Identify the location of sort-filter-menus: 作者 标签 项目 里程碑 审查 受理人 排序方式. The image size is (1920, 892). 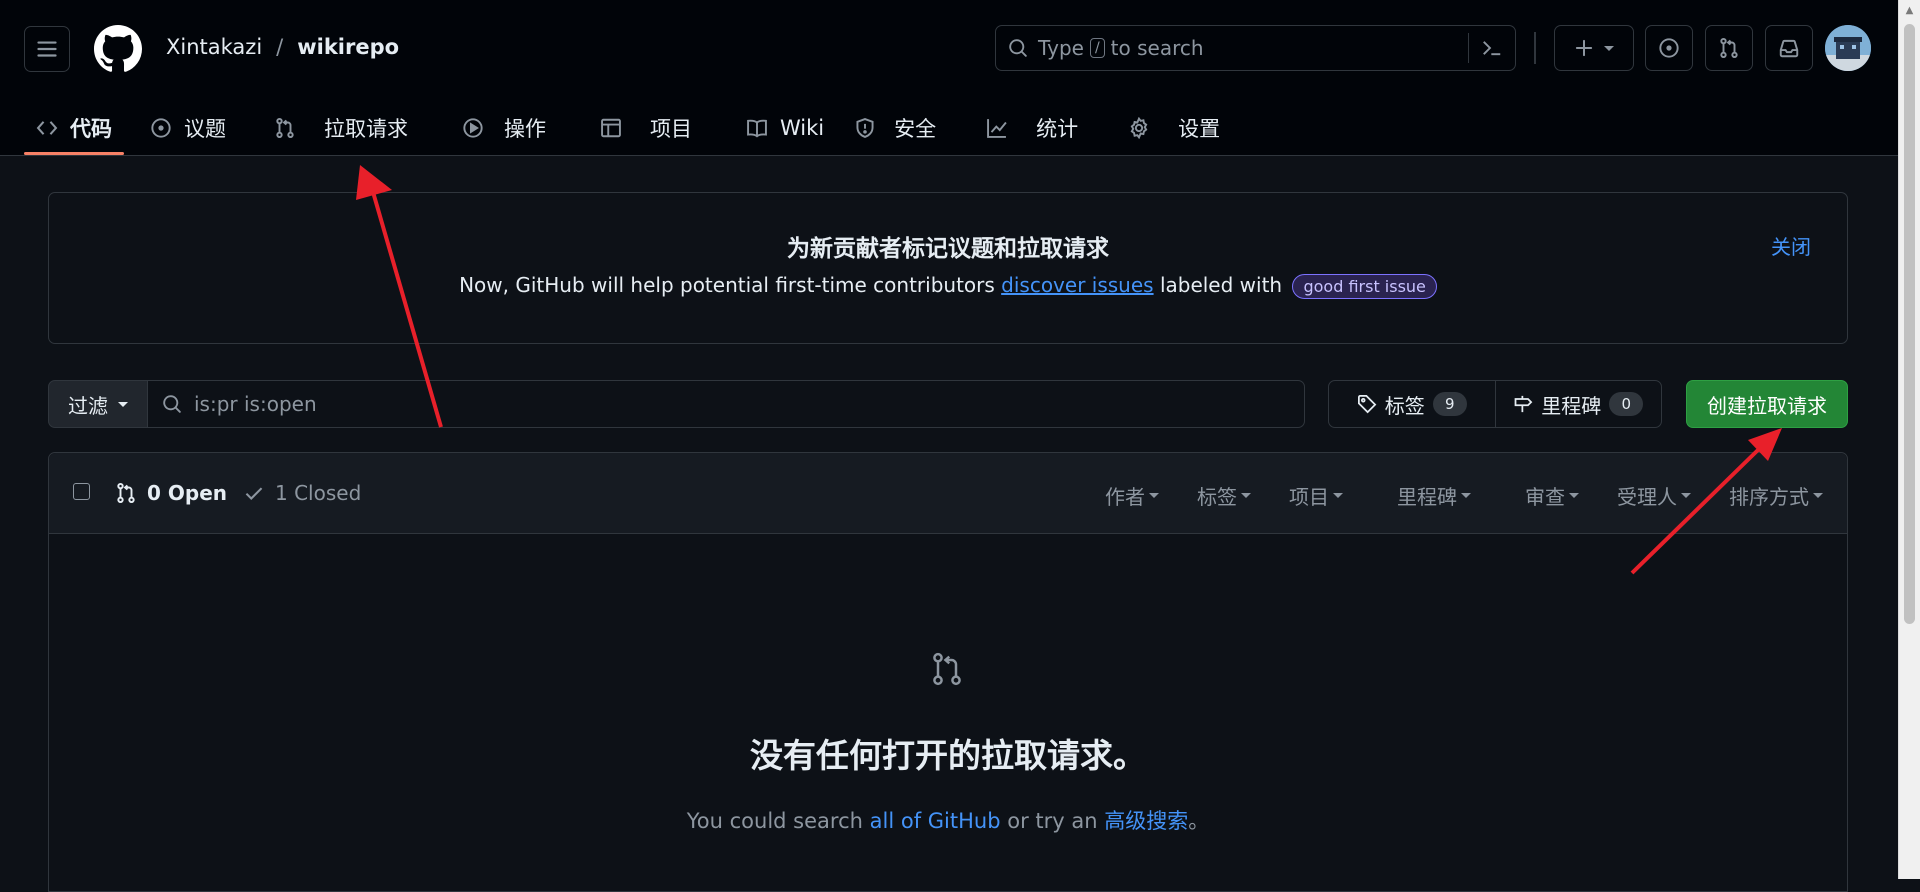
(1464, 495).